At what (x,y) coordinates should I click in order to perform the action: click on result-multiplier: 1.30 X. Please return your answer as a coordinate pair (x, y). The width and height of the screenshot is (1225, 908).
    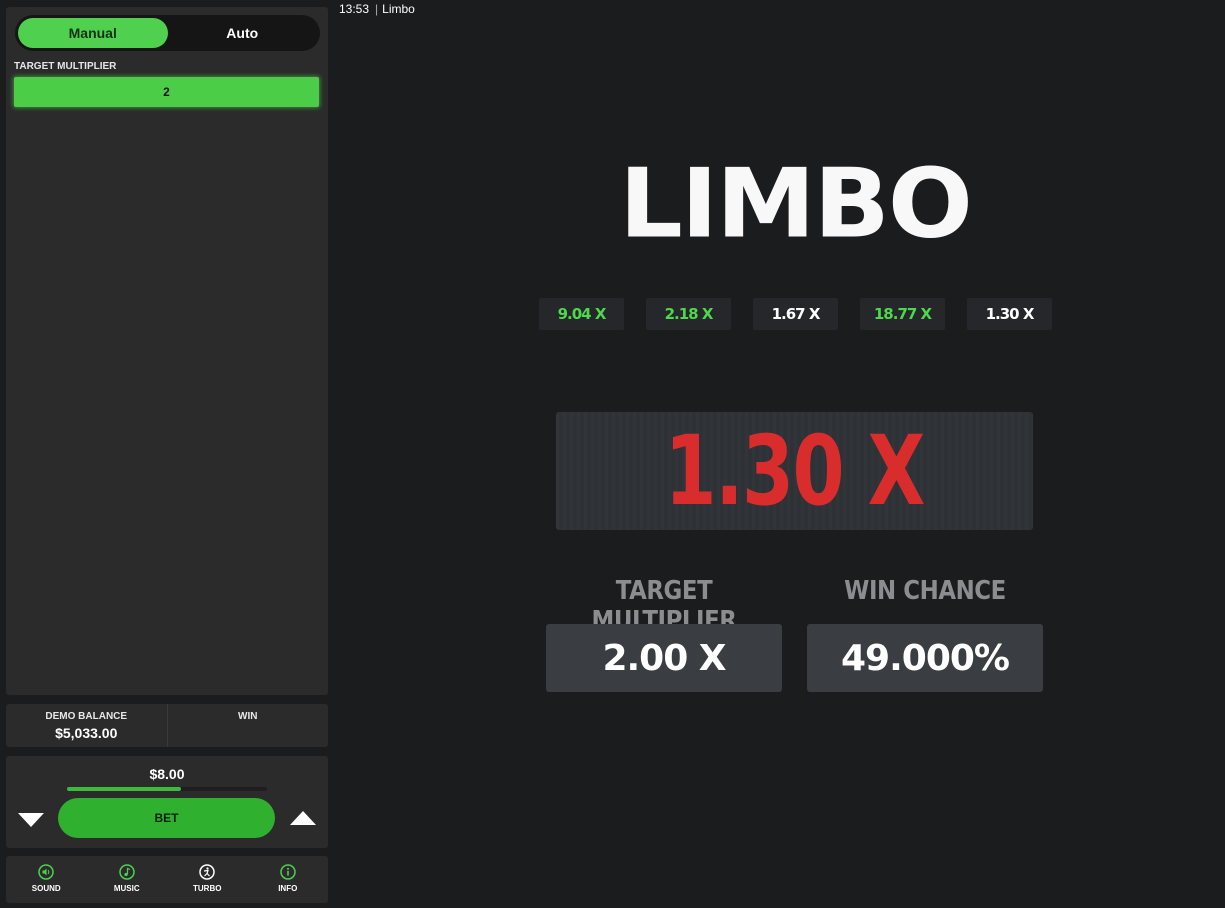
    Looking at the image, I should click on (795, 471).